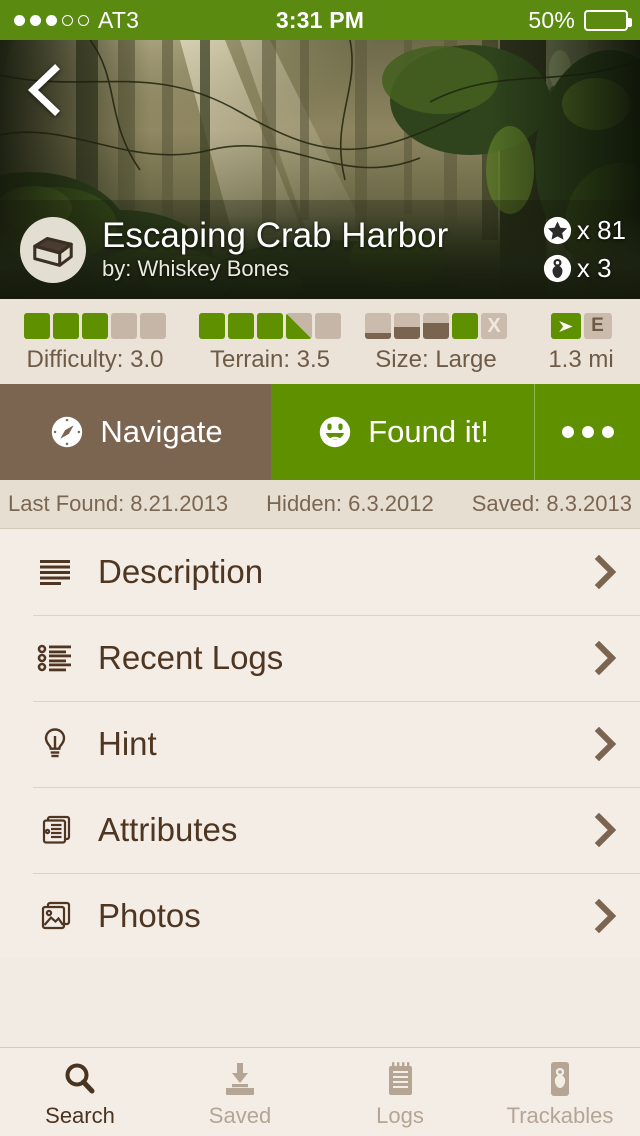 This screenshot has height=1136, width=640. Describe the element at coordinates (161, 431) in the screenshot. I see `navigate-label: Navigate` at that location.